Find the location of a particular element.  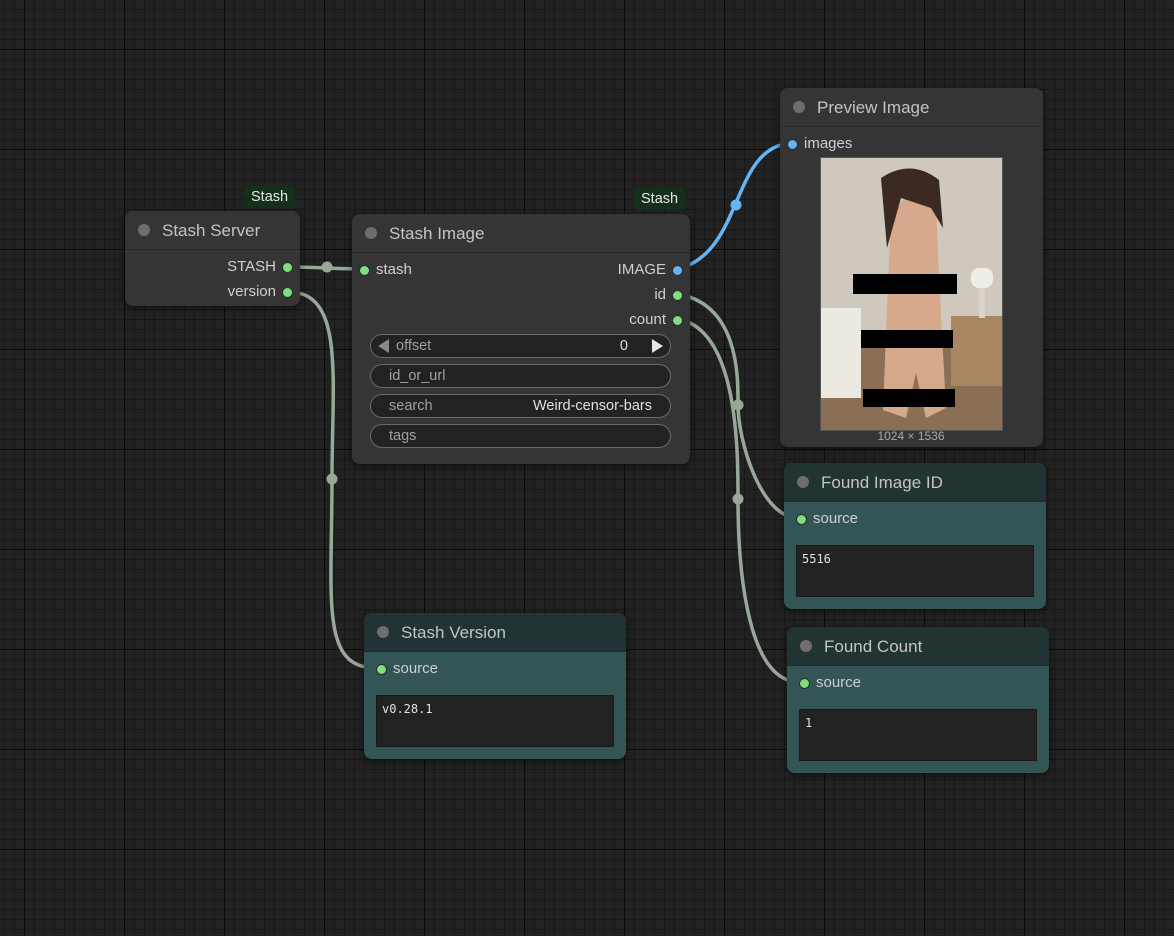

slot-label: id is located at coordinates (660, 294).